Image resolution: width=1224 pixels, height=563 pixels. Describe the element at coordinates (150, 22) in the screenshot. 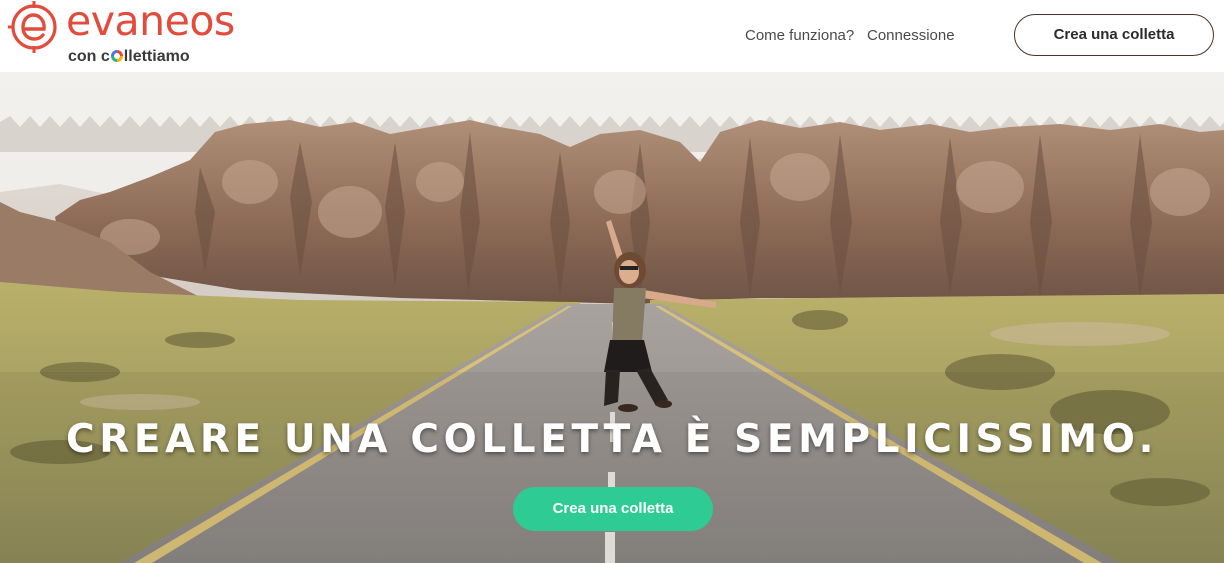

I see `logo-wordmark: evaneos` at that location.